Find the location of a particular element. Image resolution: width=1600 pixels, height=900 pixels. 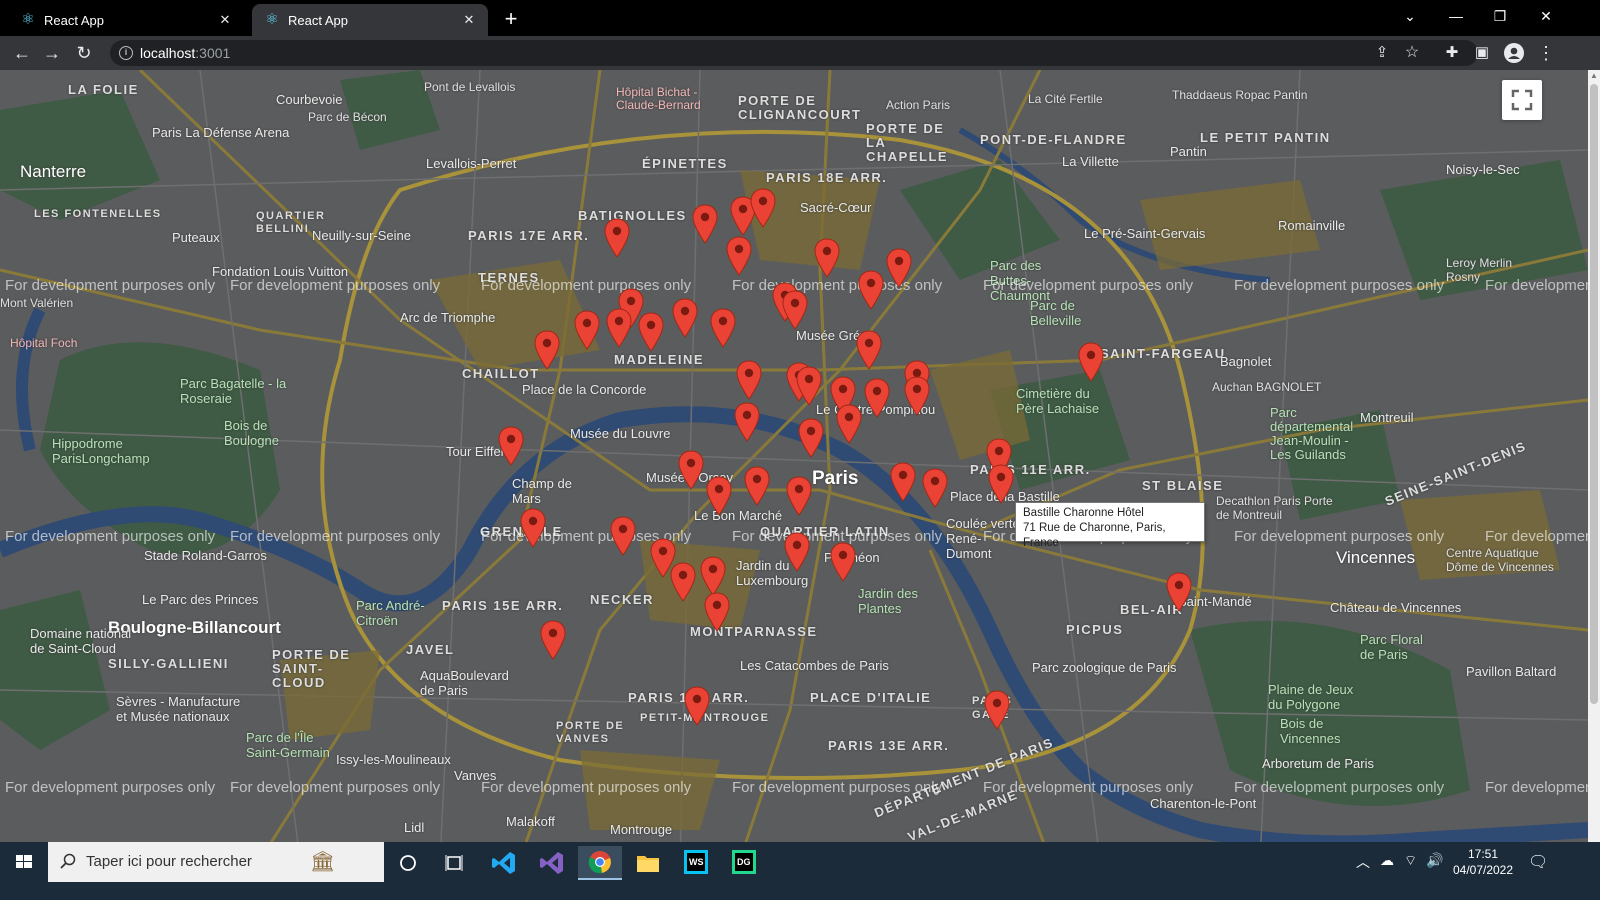

vscode-icon is located at coordinates (504, 863).